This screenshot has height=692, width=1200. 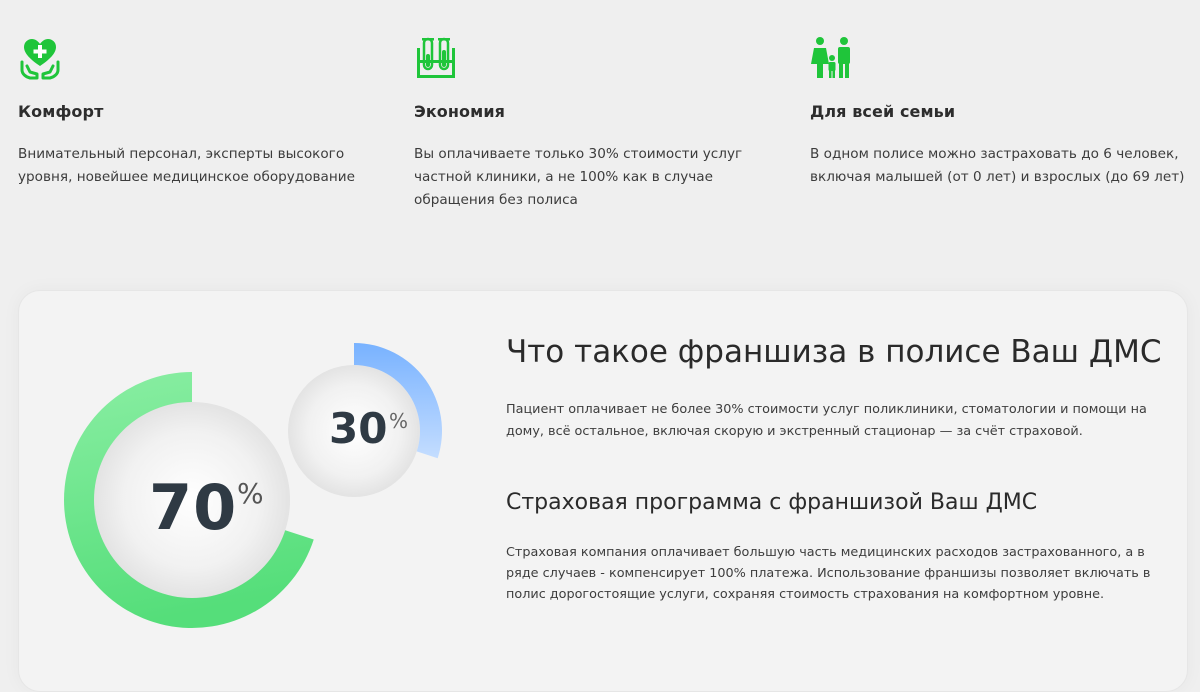 What do you see at coordinates (399, 421) in the screenshot?
I see `small-percent-sign: %` at bounding box center [399, 421].